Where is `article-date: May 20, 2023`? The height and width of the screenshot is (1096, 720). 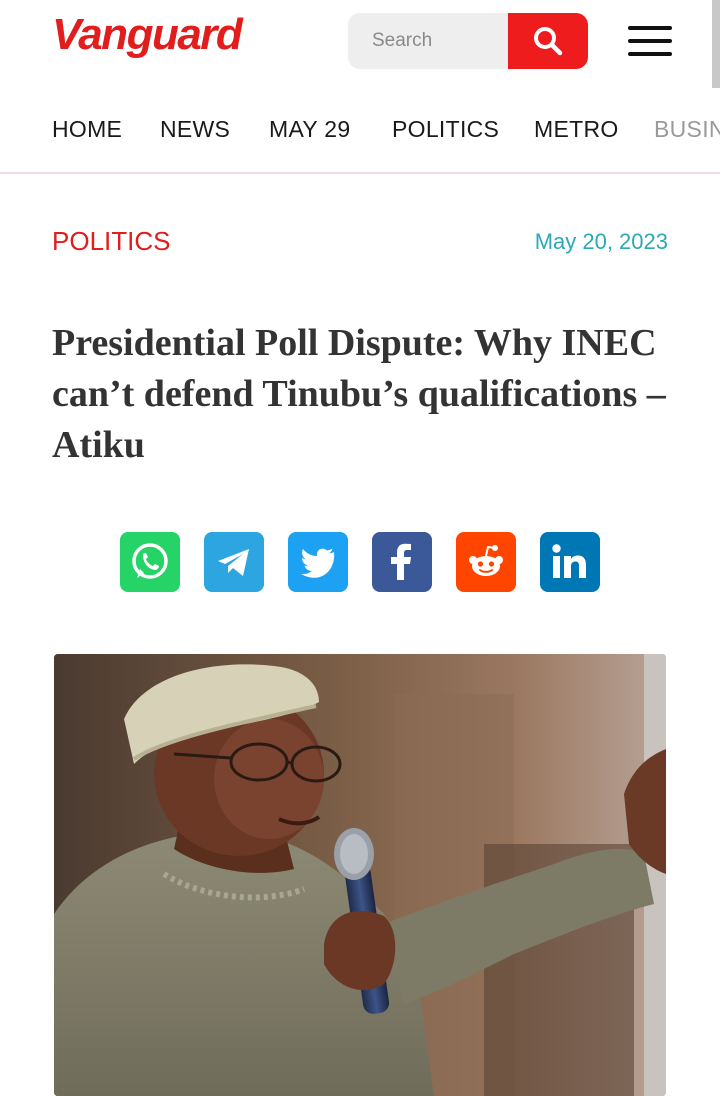
article-date: May 20, 2023 is located at coordinates (601, 241).